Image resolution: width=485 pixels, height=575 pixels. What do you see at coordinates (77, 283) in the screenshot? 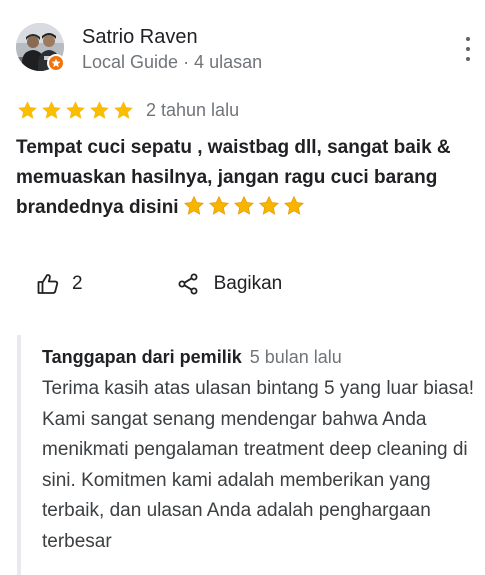
I see `like-count: 2` at bounding box center [77, 283].